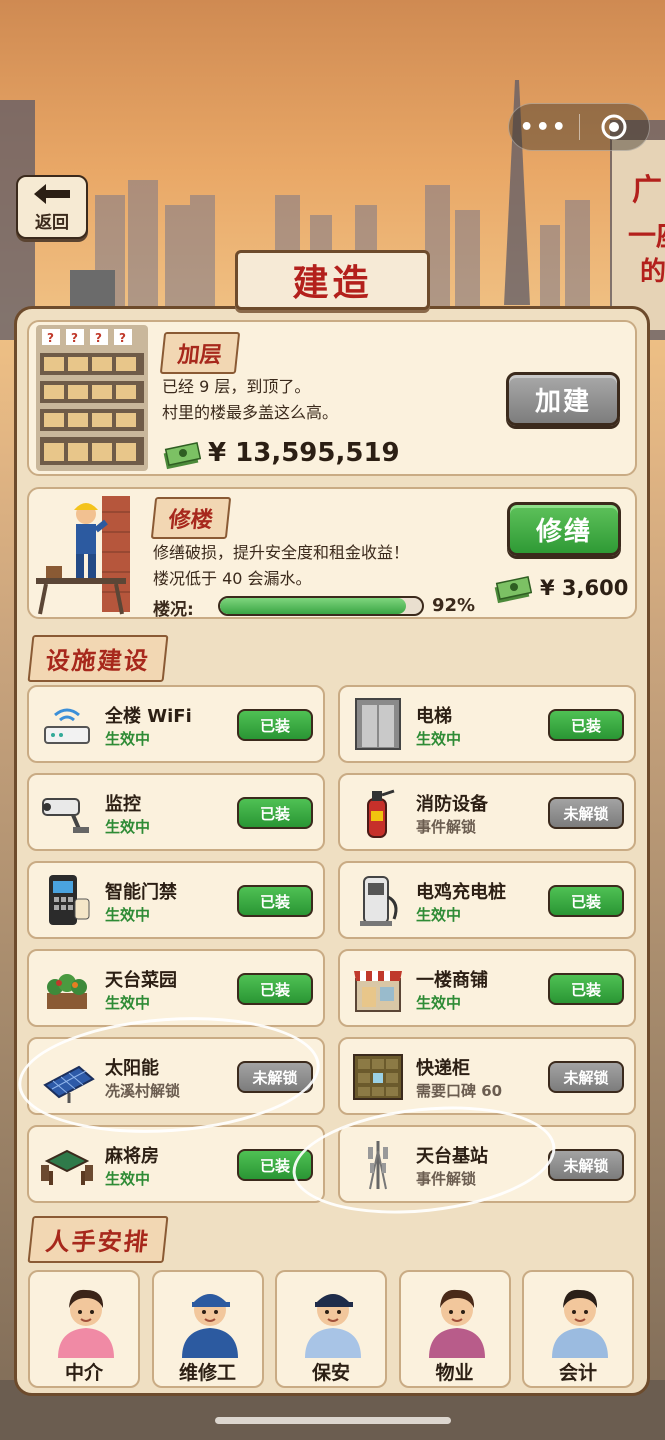  I want to click on facility-card-charging-pile: 电鸡充电桩生效中 已装, so click(487, 900).